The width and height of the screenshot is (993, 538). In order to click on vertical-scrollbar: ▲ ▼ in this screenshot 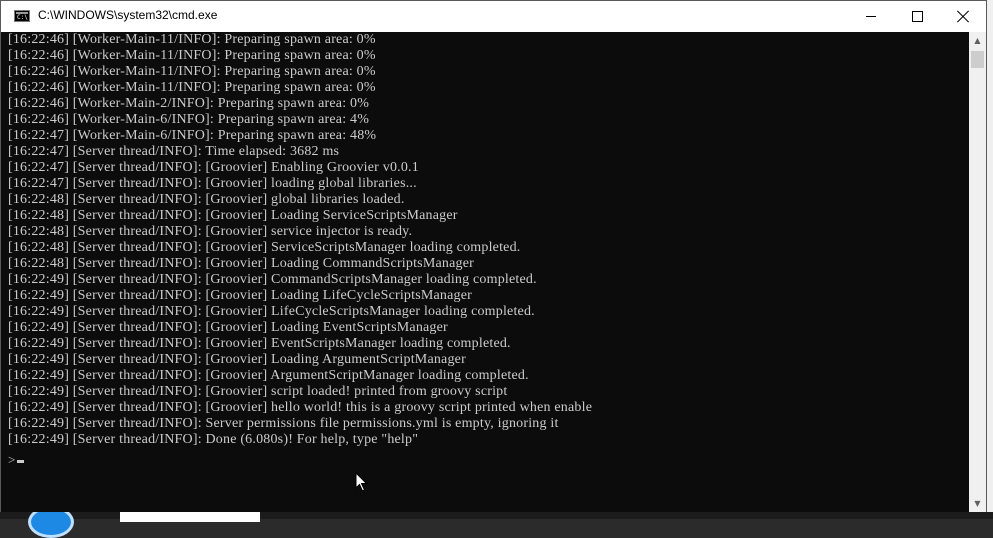, I will do `click(977, 272)`.